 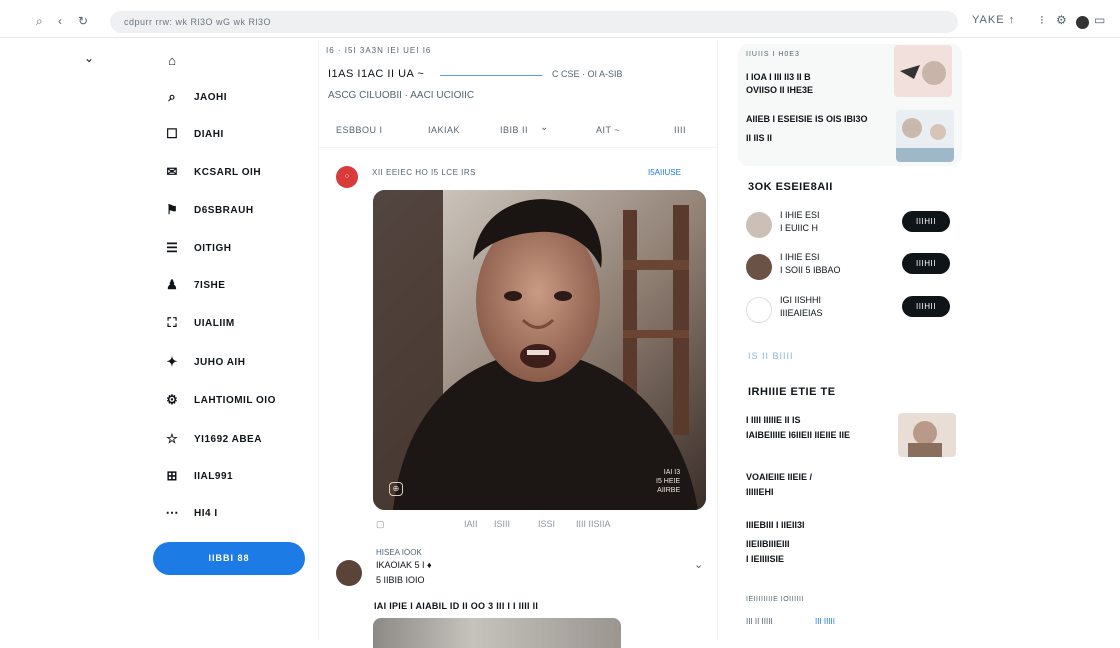 I want to click on reload-icon: ↻, so click(x=83, y=21).